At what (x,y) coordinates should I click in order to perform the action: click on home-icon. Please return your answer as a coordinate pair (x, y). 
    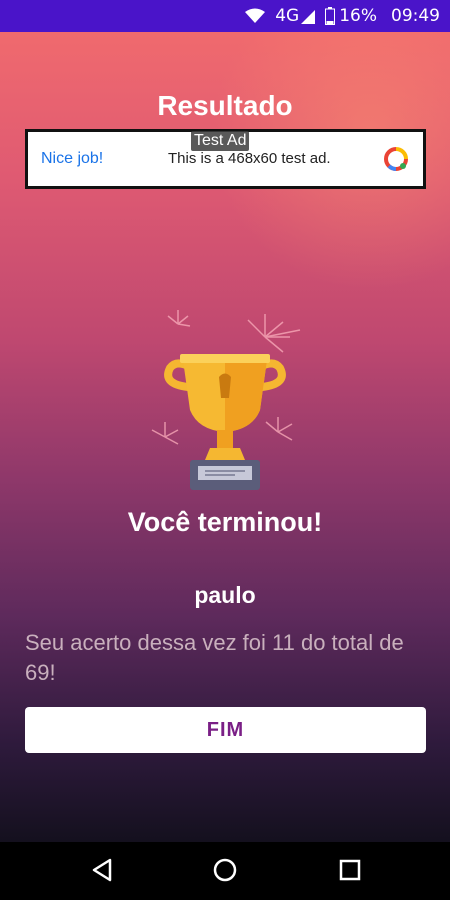
    Looking at the image, I should click on (225, 872).